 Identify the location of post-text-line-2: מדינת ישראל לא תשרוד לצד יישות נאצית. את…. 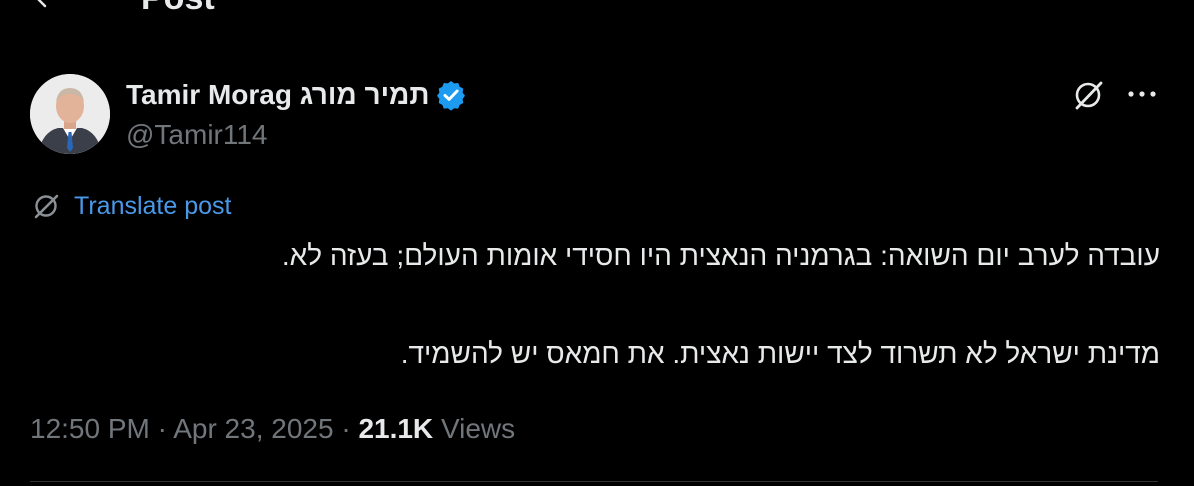
(780, 353).